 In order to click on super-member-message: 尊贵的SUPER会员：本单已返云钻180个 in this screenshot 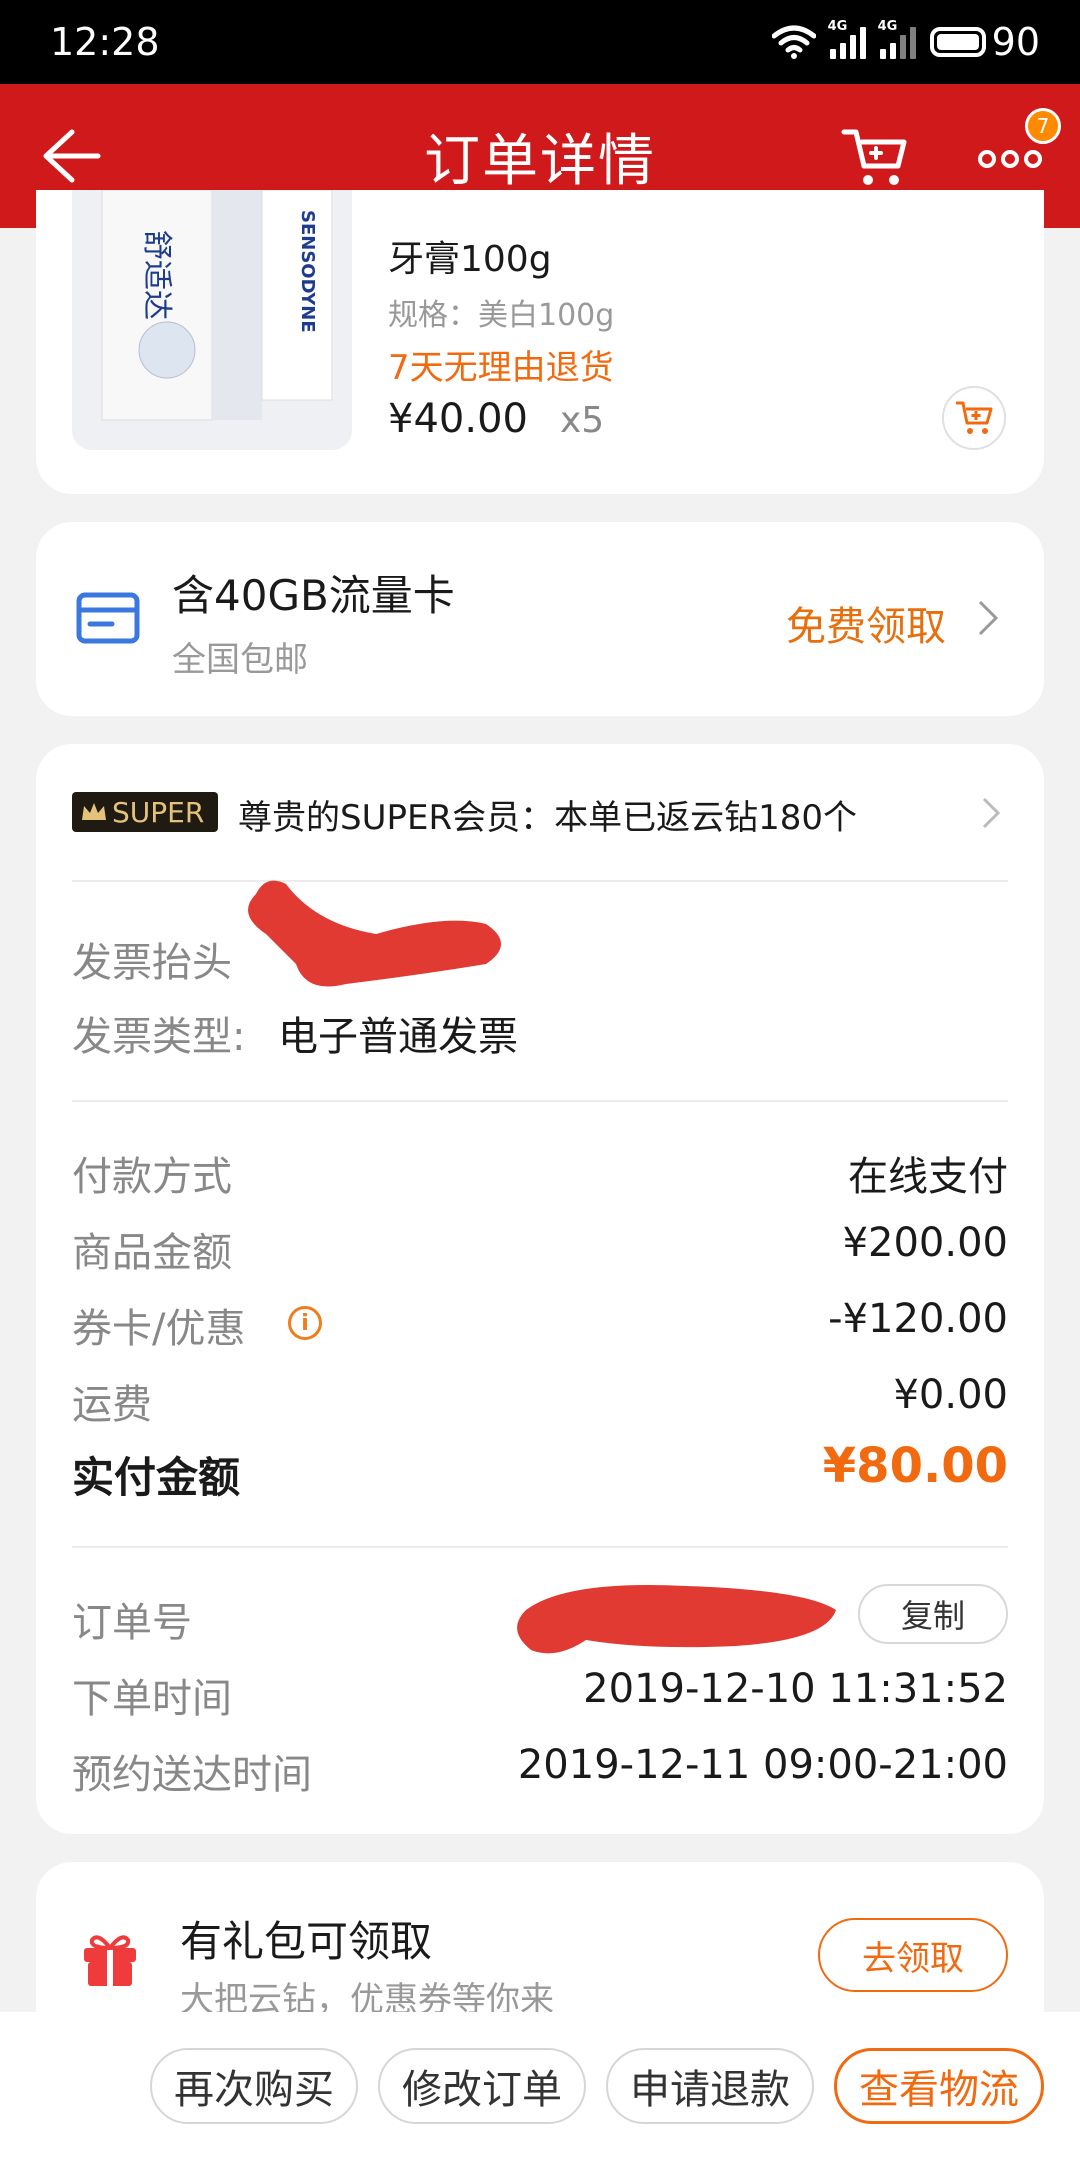, I will do `click(547, 814)`.